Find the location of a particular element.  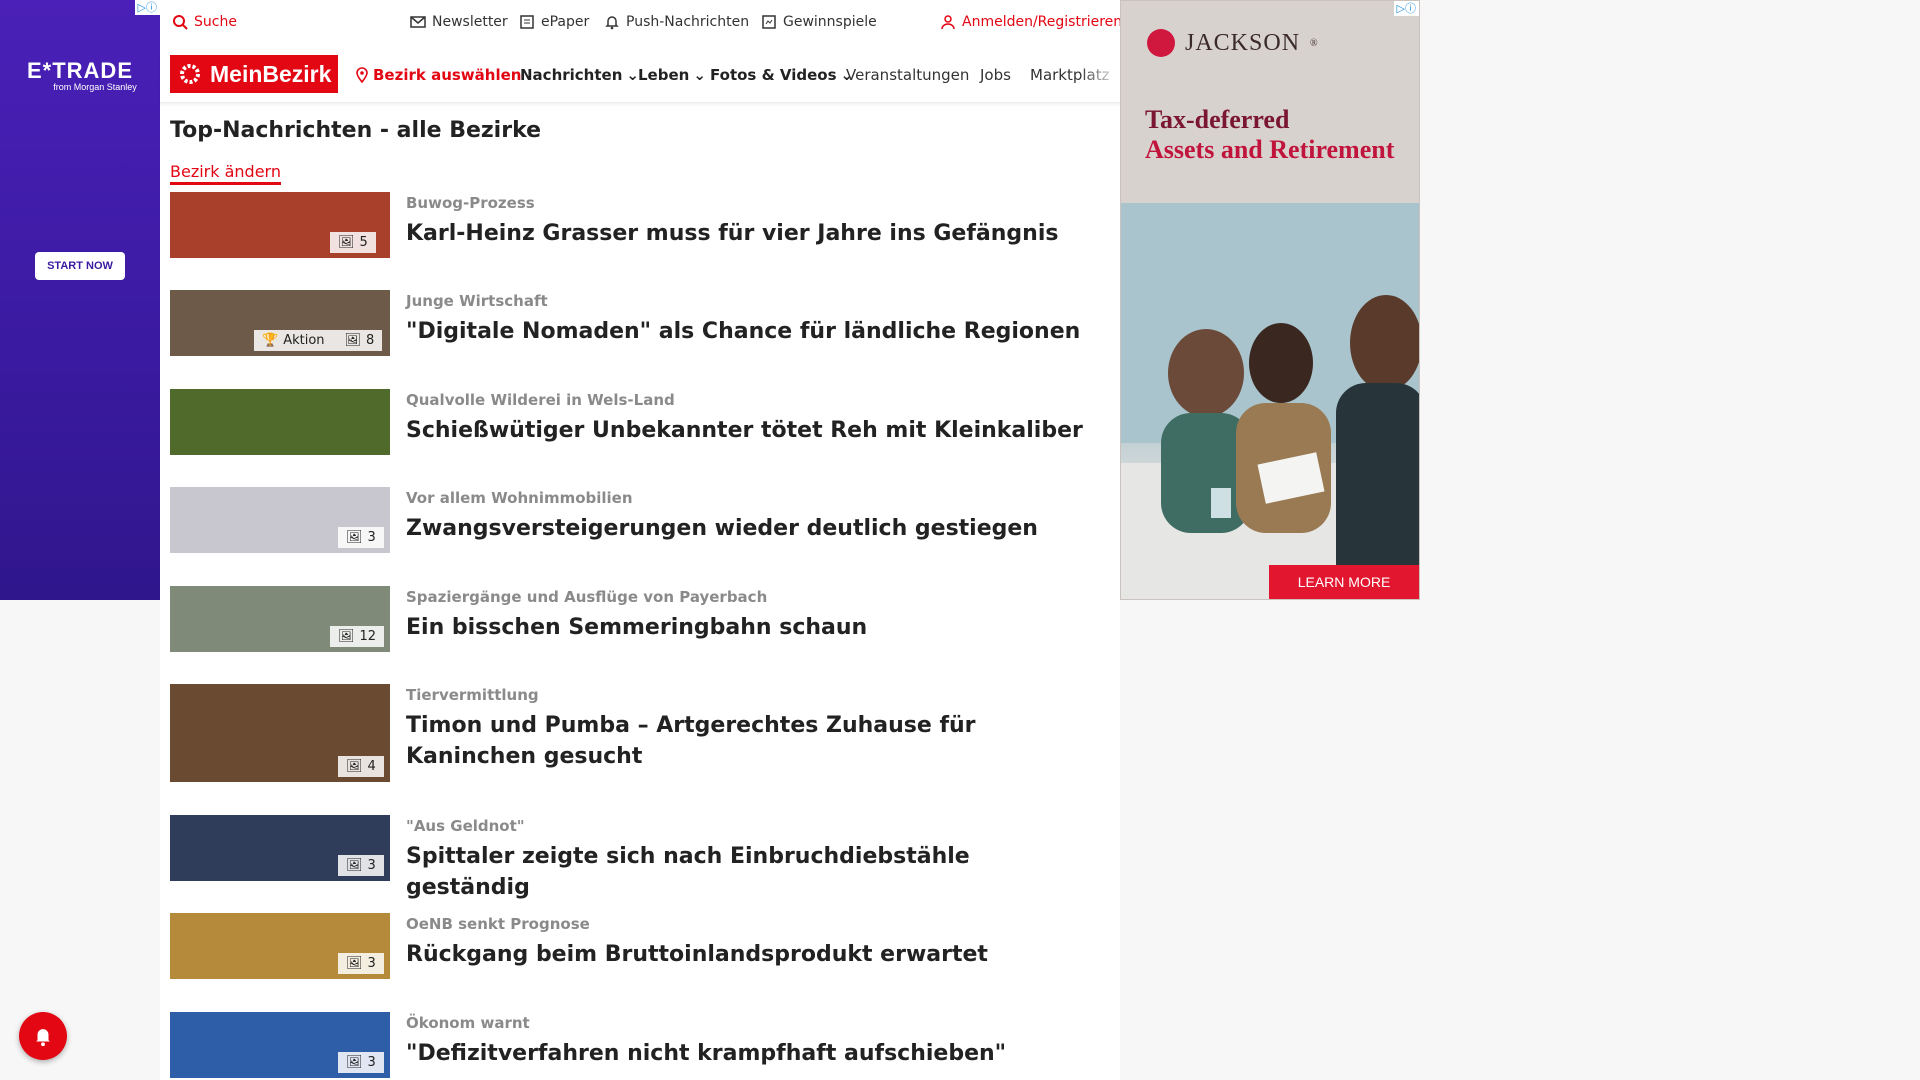

contests-link: Gewinnspiele is located at coordinates (819, 22).